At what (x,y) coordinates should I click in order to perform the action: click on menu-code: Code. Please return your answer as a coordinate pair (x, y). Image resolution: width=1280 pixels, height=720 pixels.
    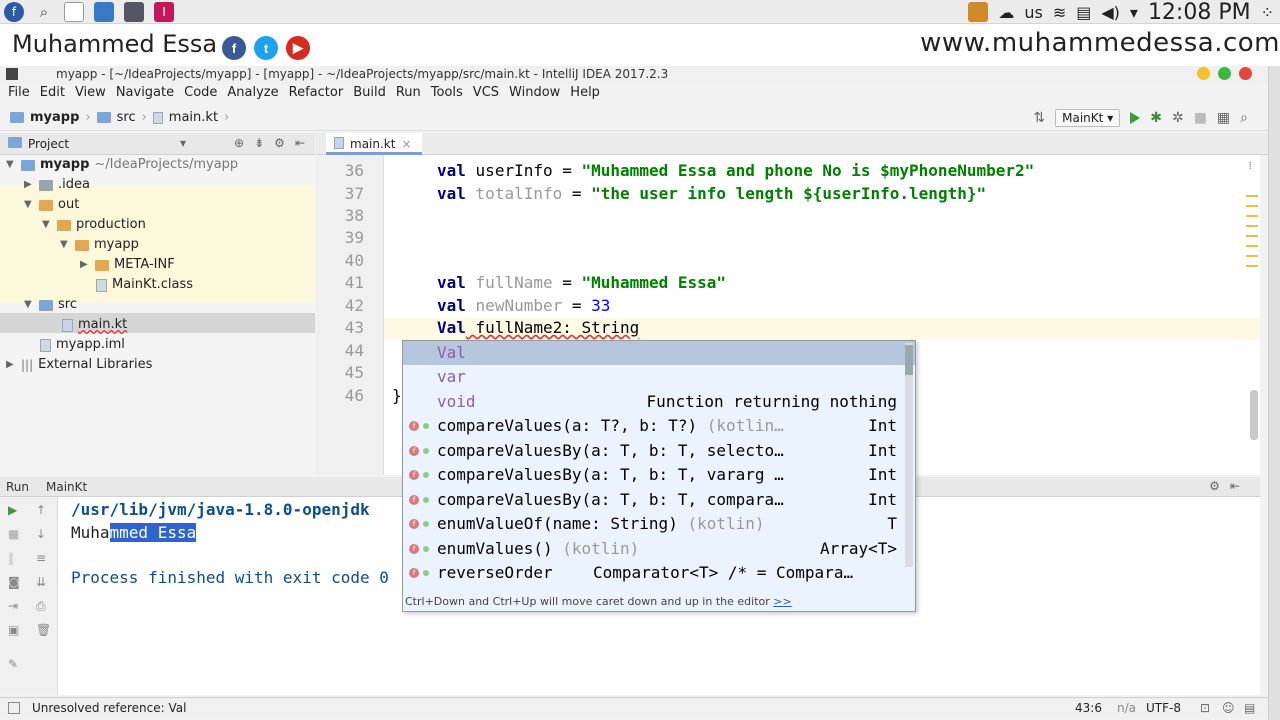
    Looking at the image, I should click on (205, 94).